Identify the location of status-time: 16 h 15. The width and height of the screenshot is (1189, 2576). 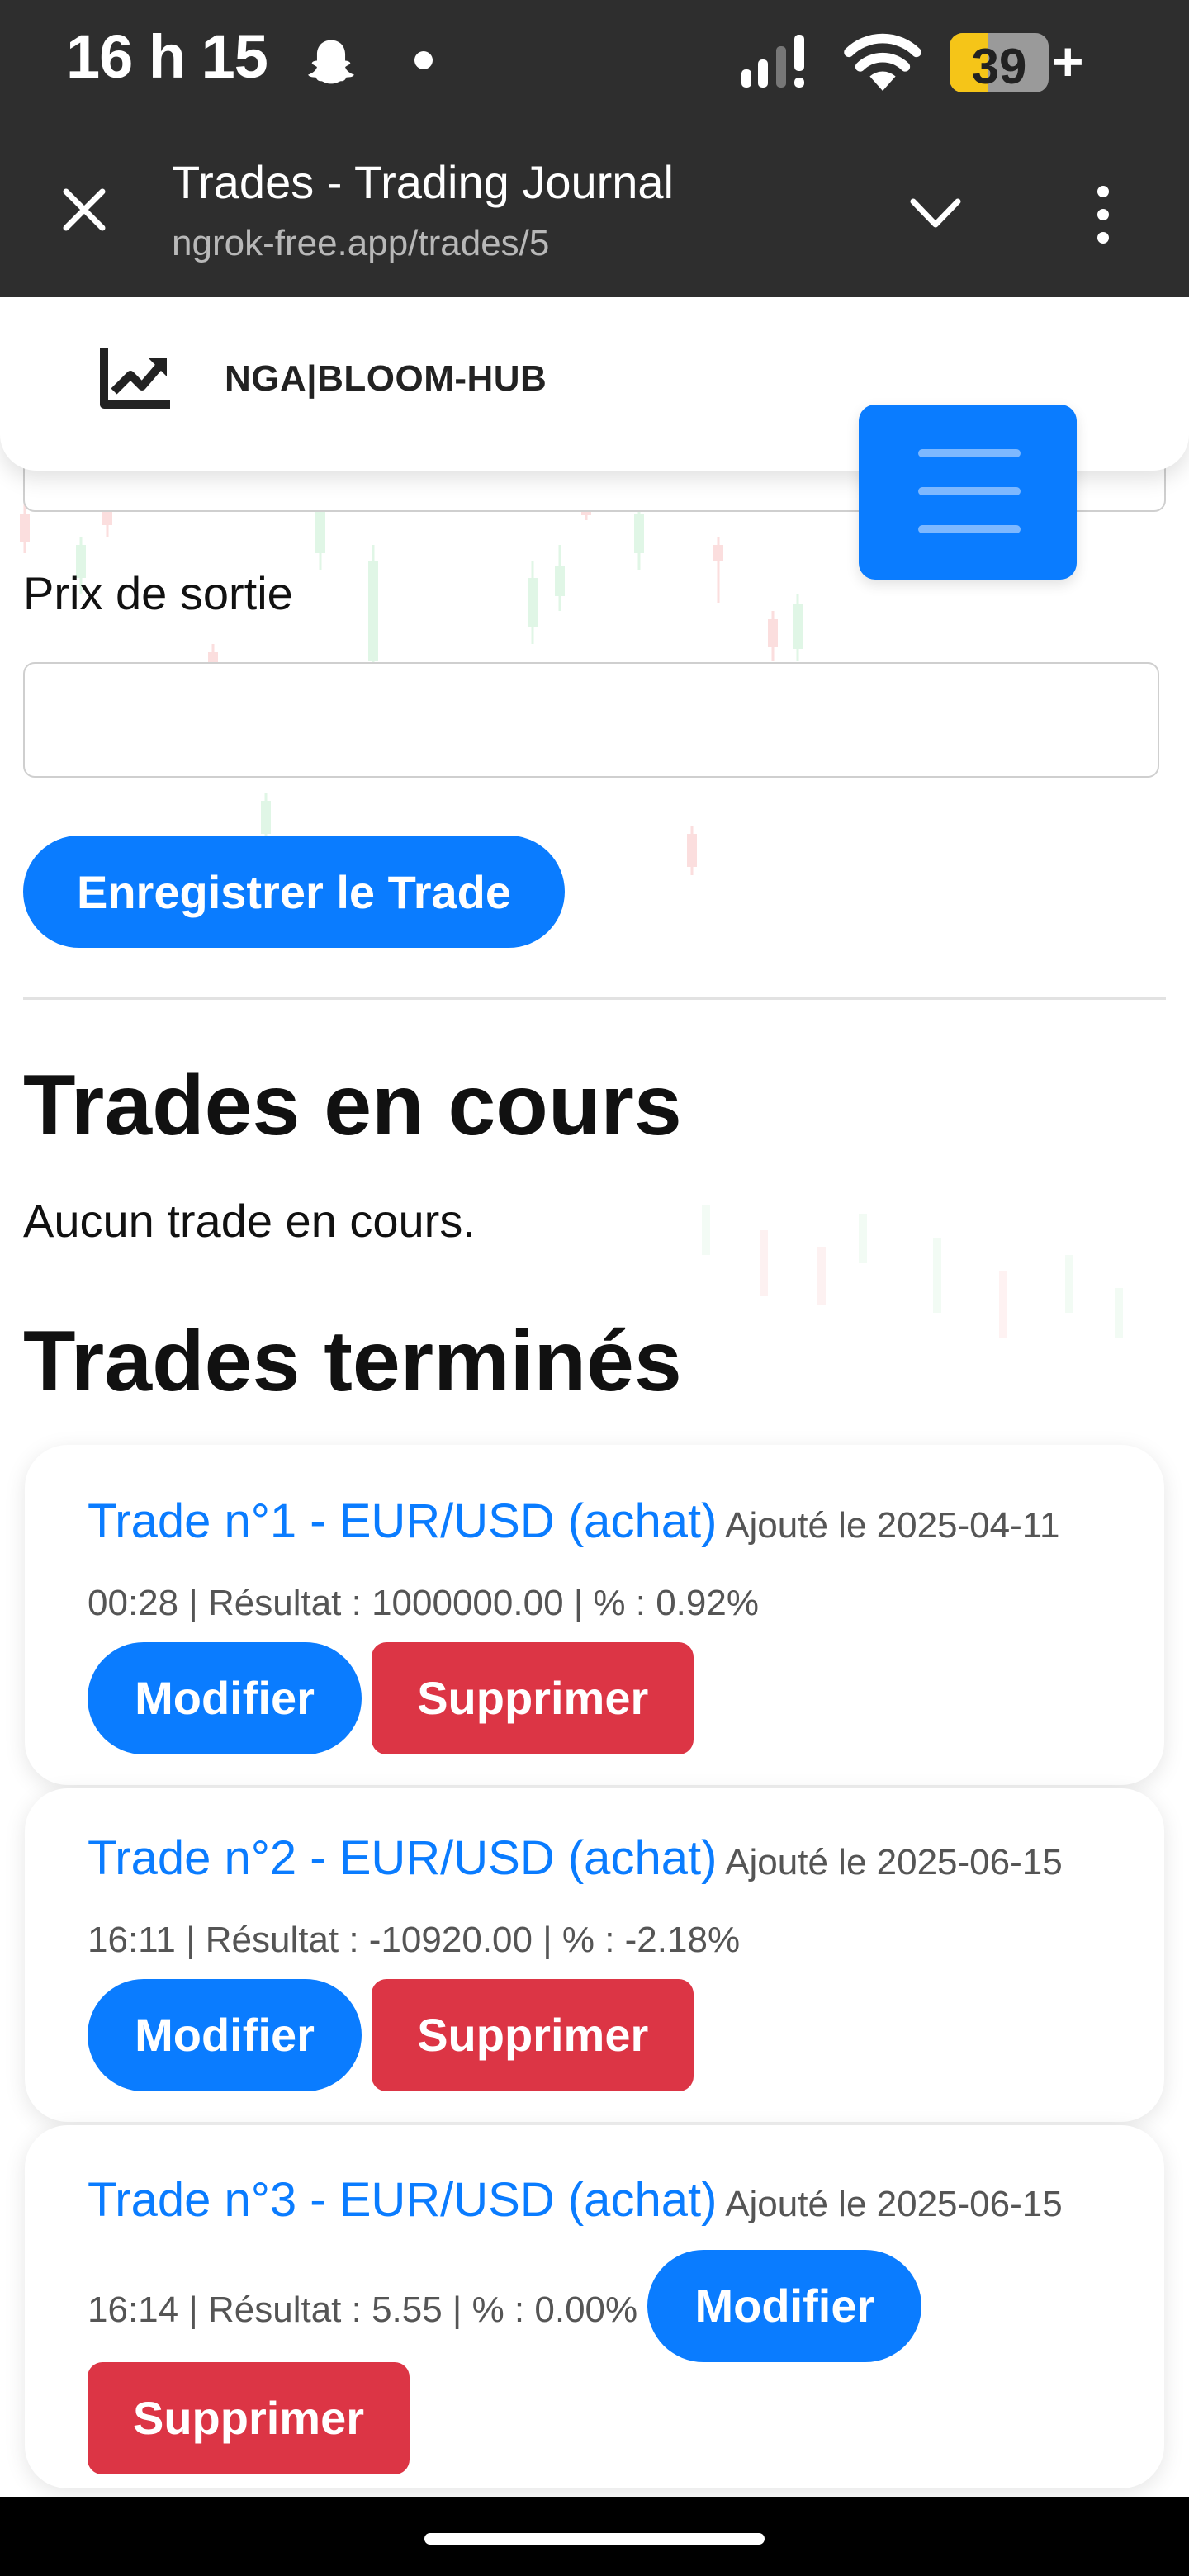
(167, 56).